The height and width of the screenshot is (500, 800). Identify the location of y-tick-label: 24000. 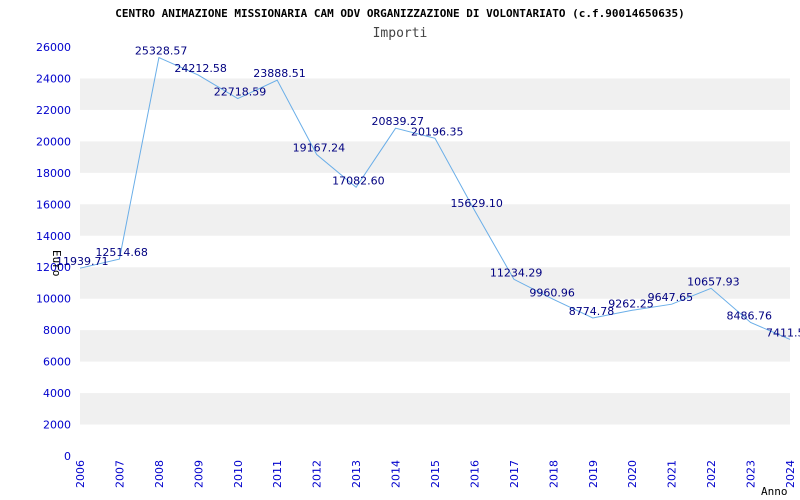
(53, 78).